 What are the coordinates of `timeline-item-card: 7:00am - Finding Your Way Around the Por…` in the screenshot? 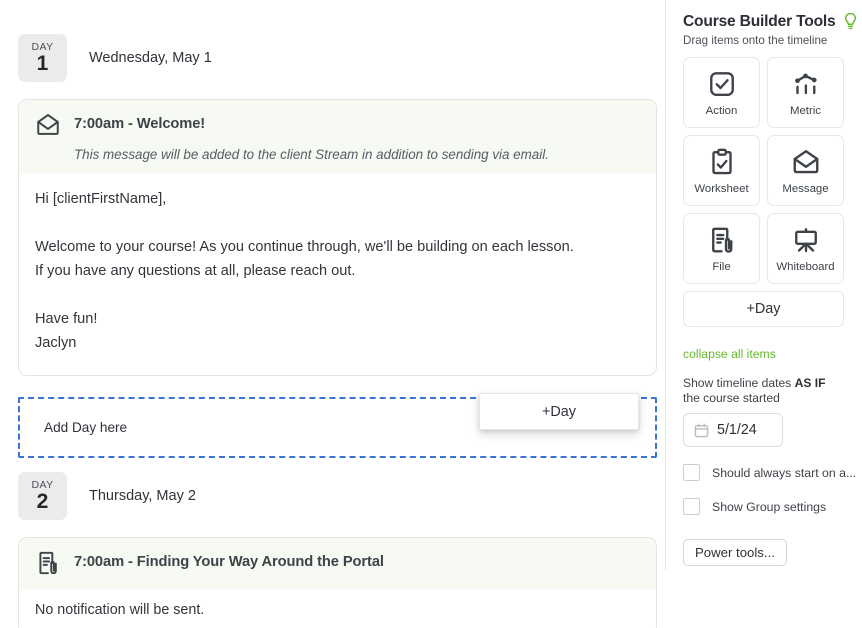 It's located at (337, 582).